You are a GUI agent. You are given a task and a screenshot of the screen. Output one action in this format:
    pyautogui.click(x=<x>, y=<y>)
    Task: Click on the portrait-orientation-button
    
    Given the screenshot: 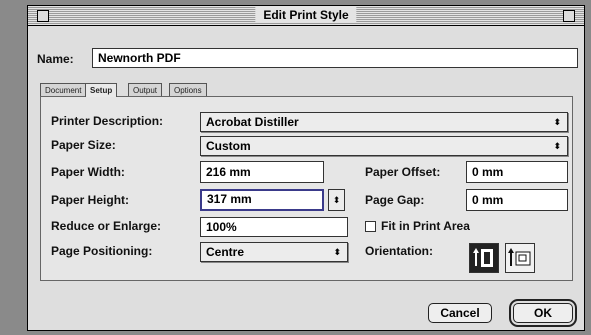 What is the action you would take?
    pyautogui.click(x=484, y=258)
    